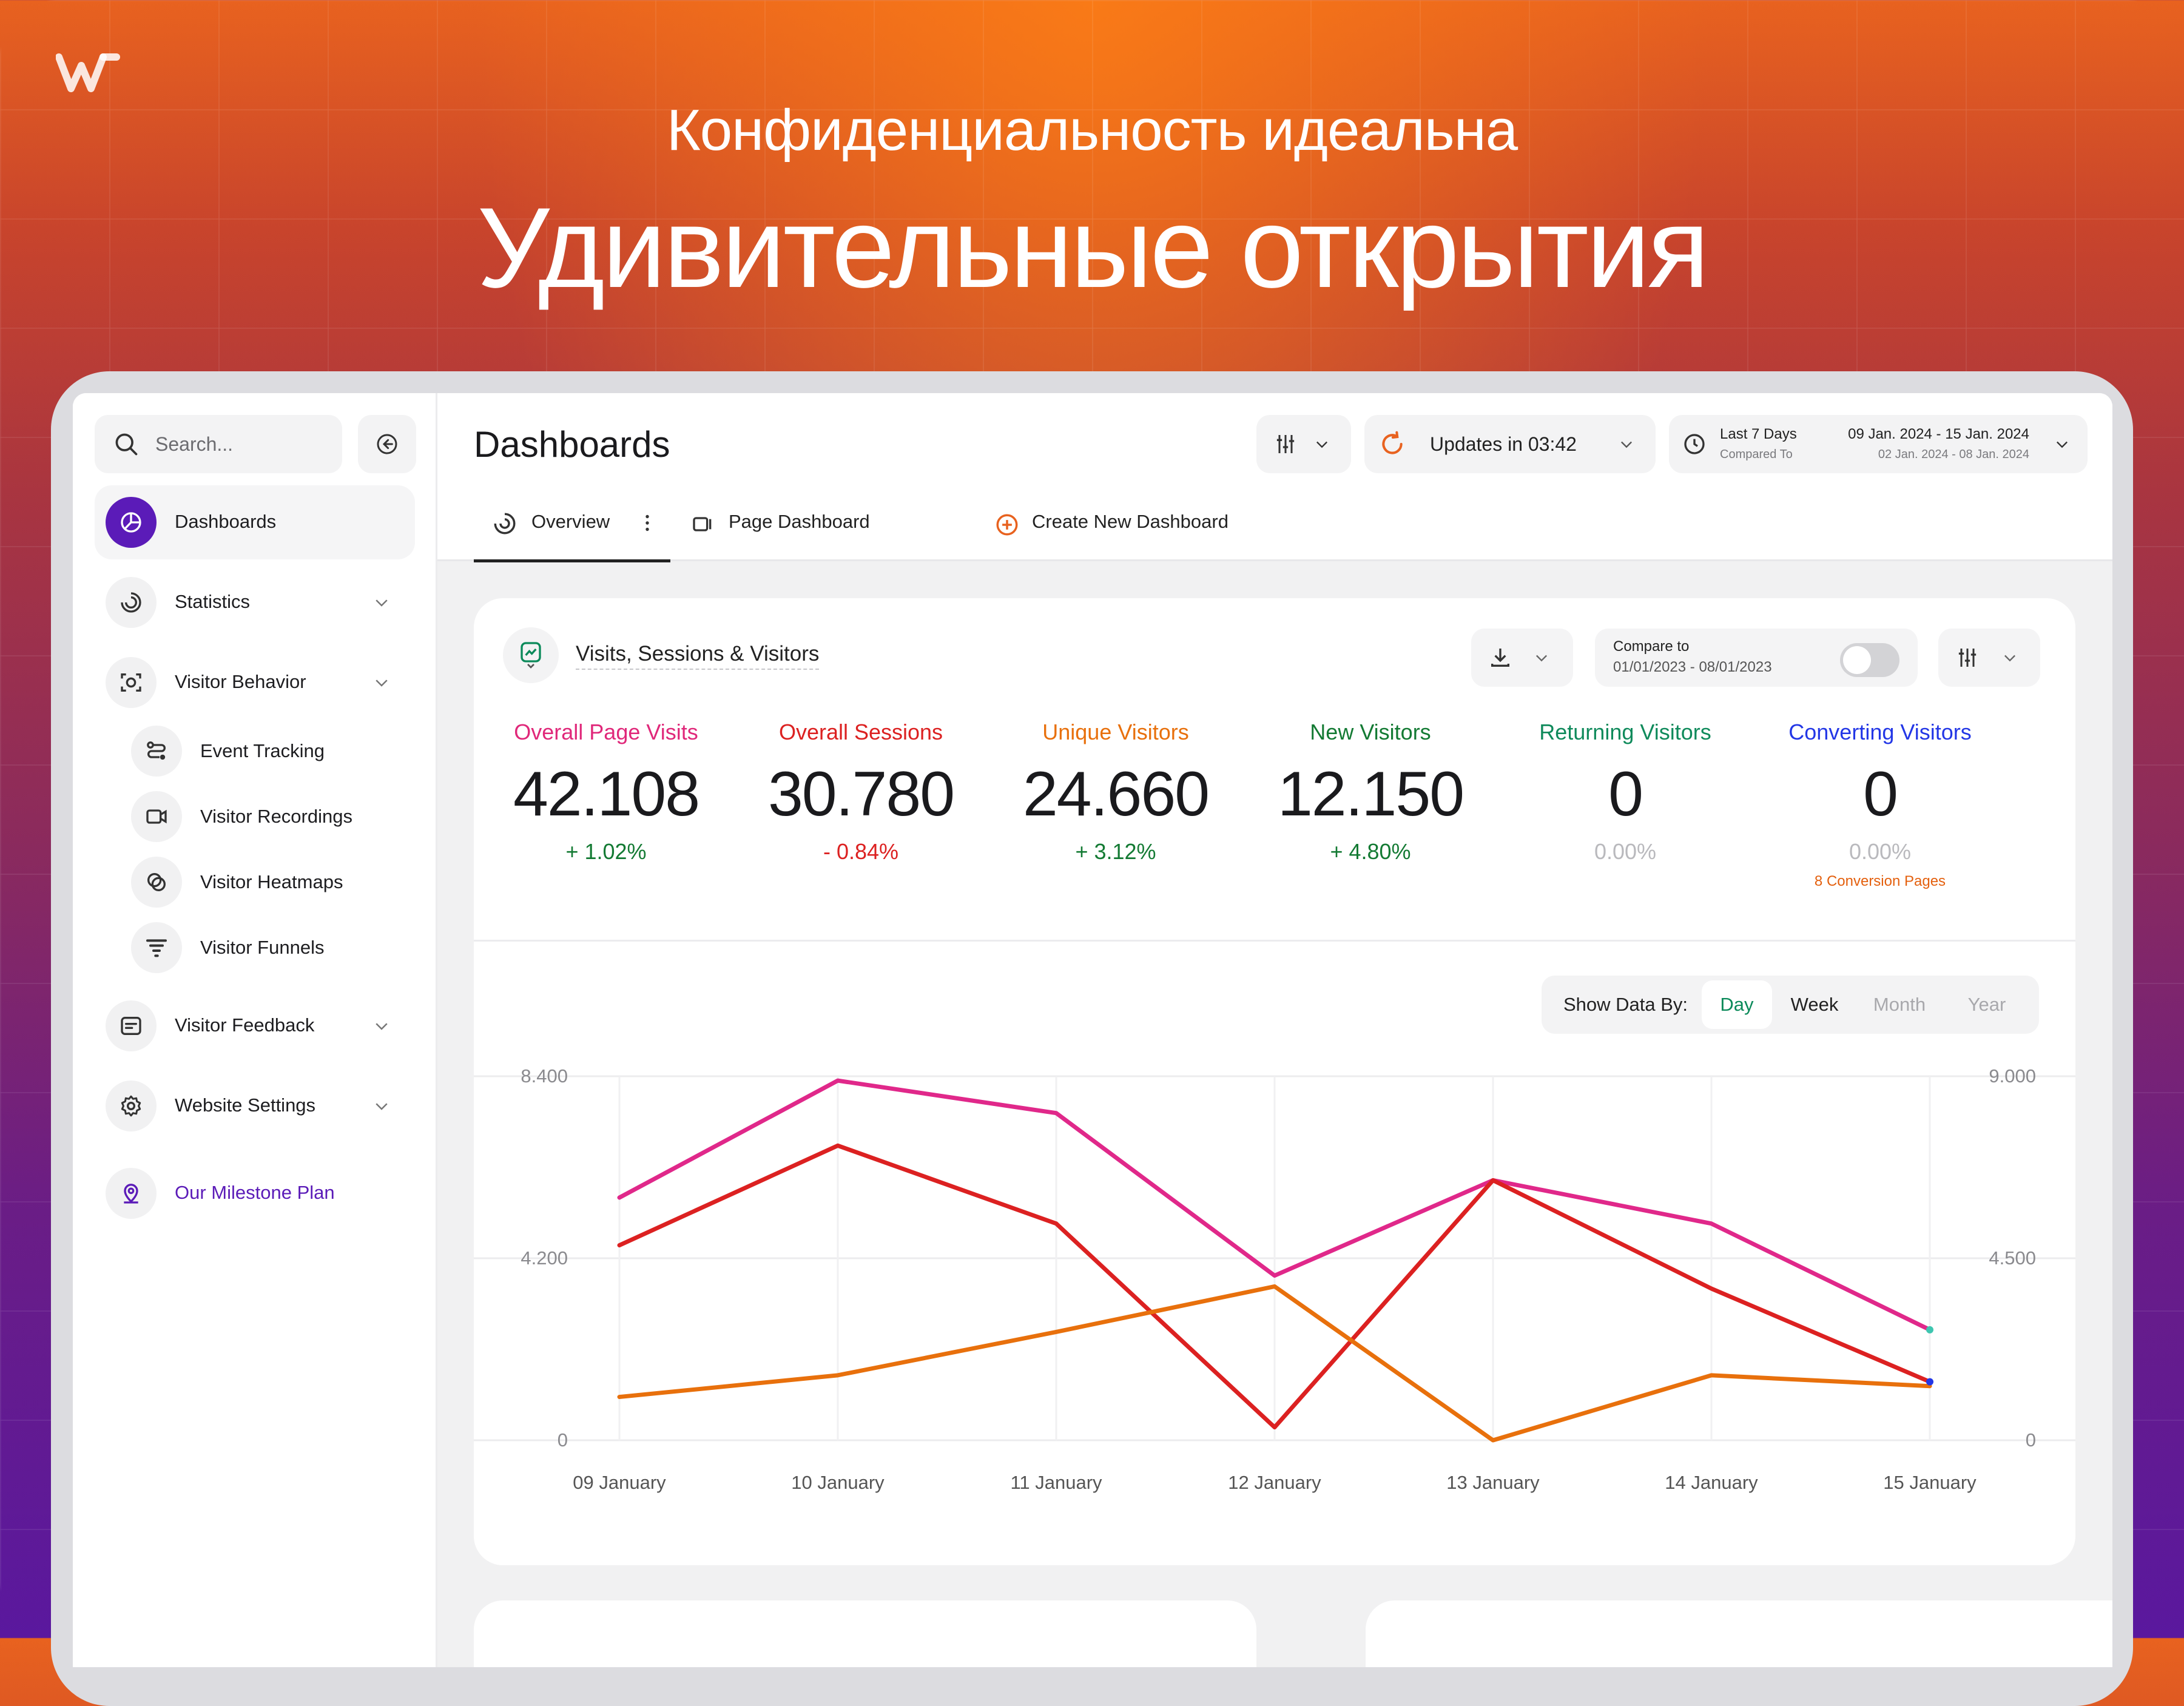  Describe the element at coordinates (1930, 1482) in the screenshot. I see `x-tick-label: 15 January` at that location.